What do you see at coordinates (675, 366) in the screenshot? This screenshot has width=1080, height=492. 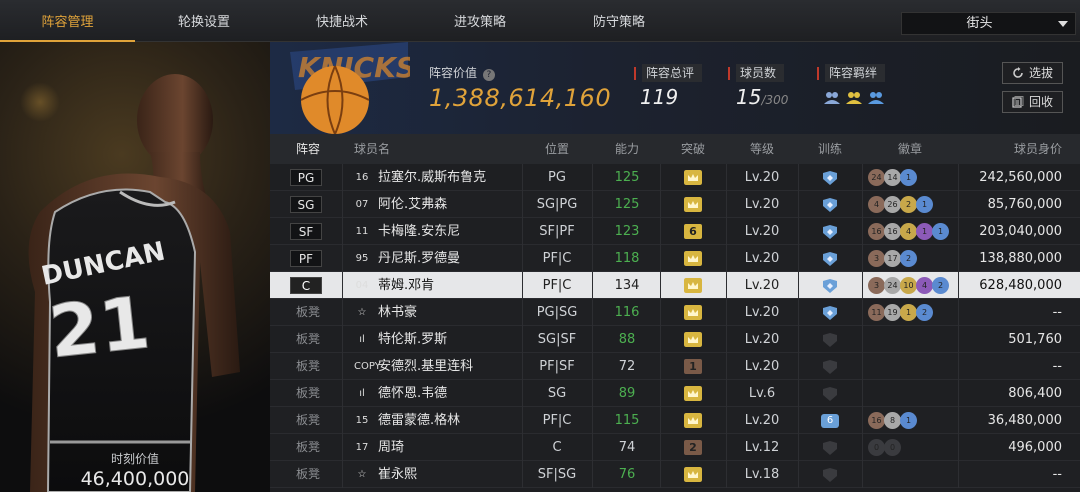 I see `table-row: 板凳 COPY 安德烈.基里连科 PF|SF 72 1 Lv.20 --` at bounding box center [675, 366].